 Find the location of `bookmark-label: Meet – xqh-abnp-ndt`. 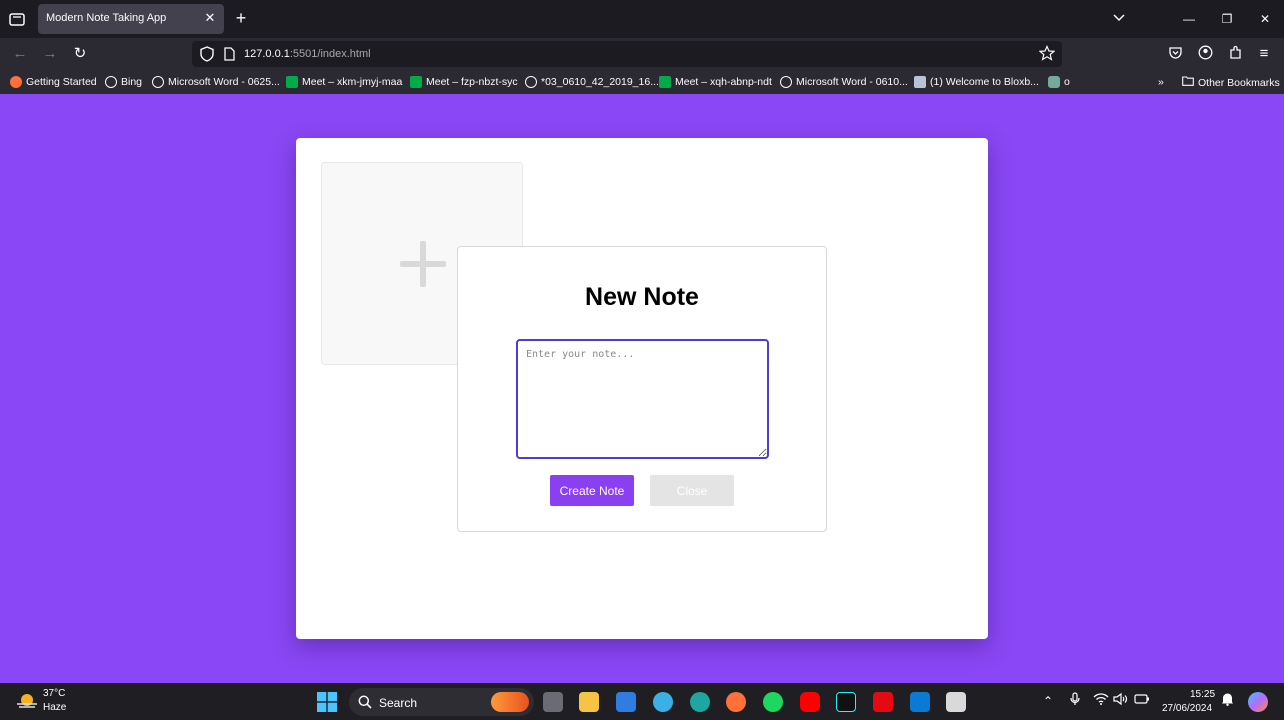

bookmark-label: Meet – xqh-abnp-ndt is located at coordinates (723, 82).